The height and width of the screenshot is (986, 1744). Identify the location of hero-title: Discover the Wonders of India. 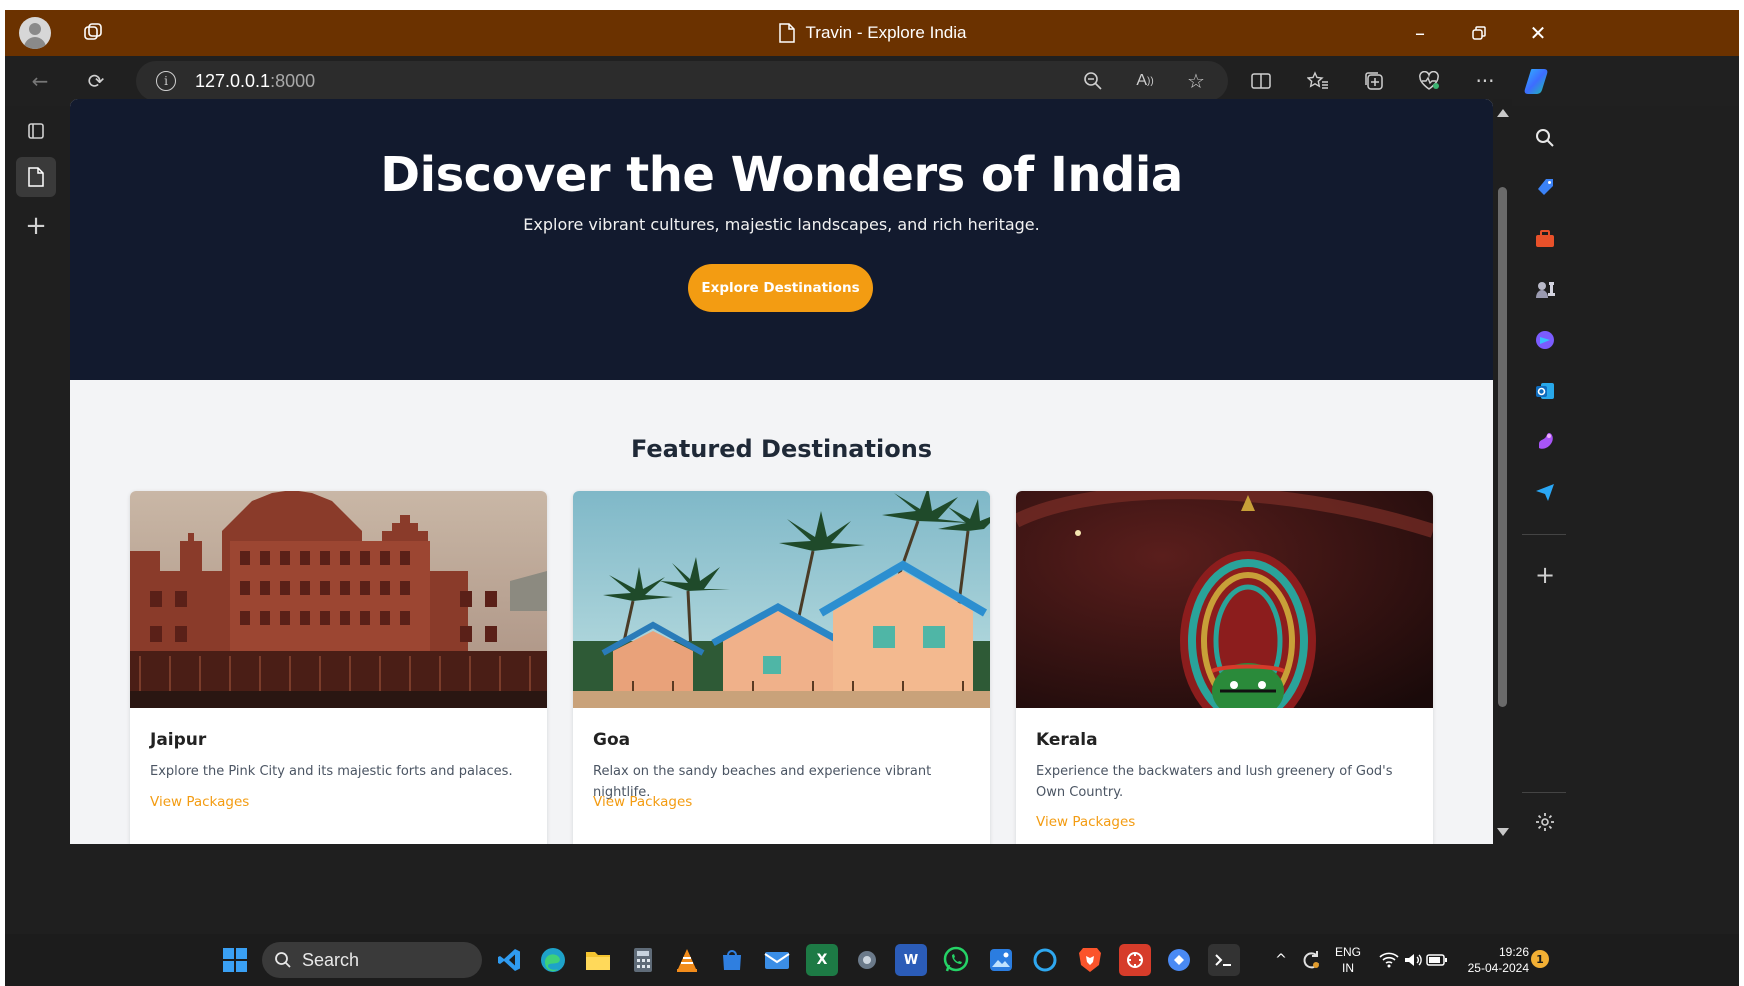
(781, 175).